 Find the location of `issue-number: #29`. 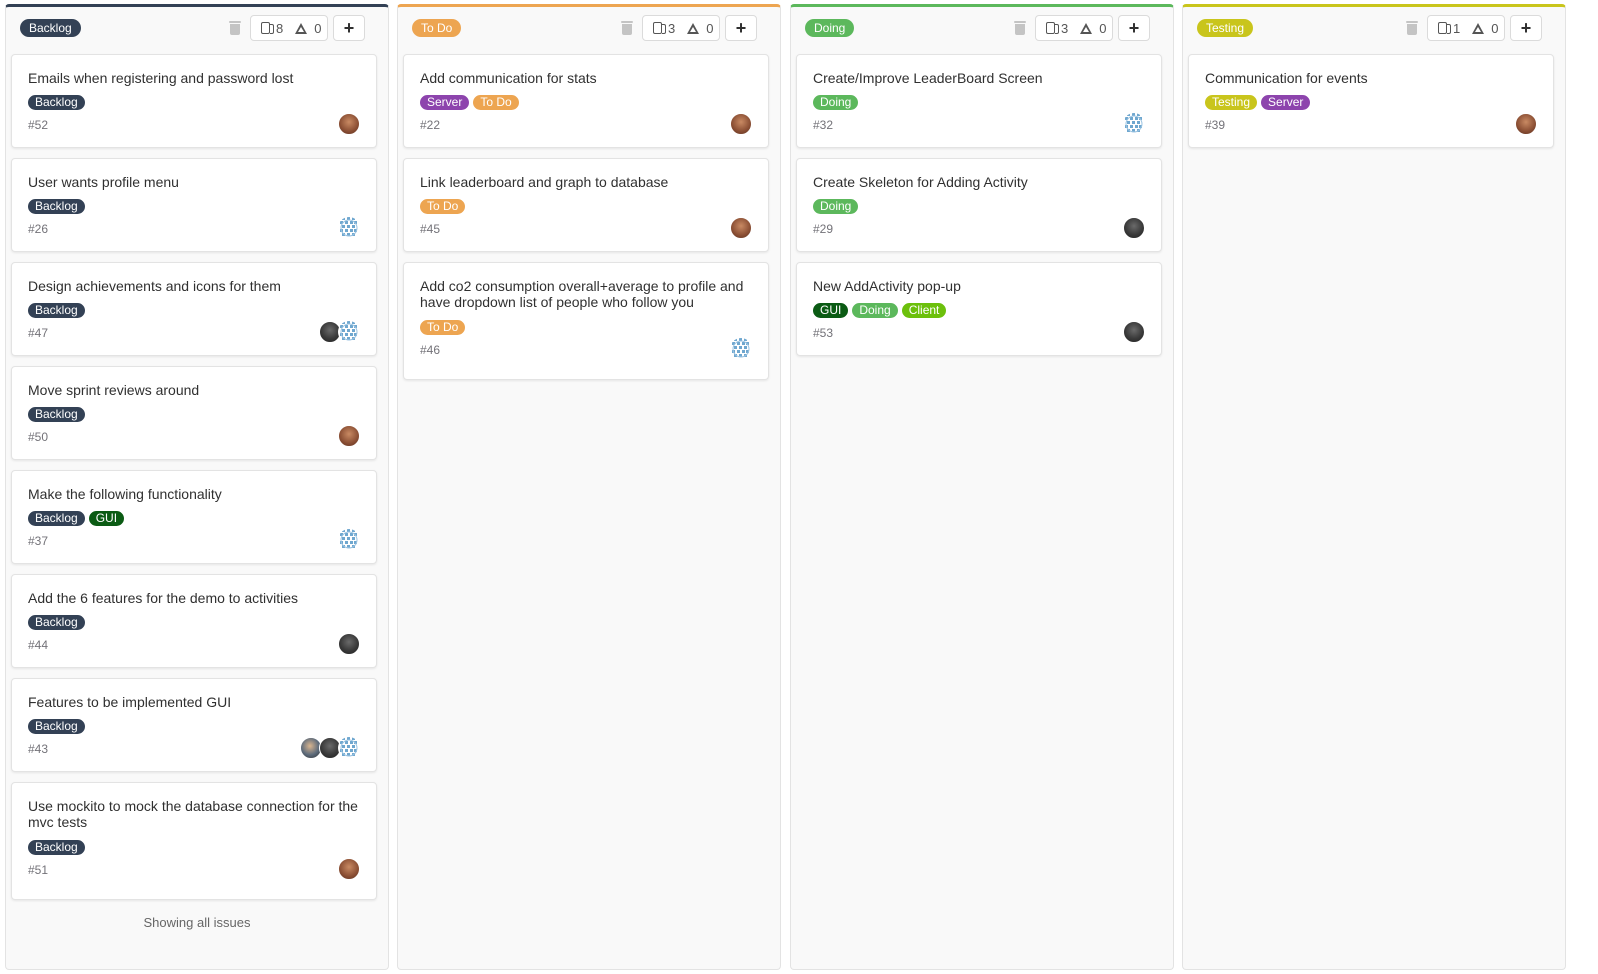

issue-number: #29 is located at coordinates (823, 229).